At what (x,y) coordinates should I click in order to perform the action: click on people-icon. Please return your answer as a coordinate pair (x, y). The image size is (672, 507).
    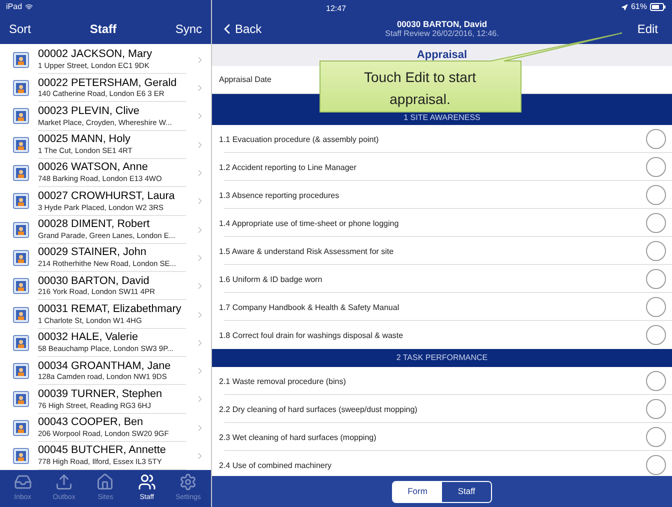
    Looking at the image, I should click on (147, 482).